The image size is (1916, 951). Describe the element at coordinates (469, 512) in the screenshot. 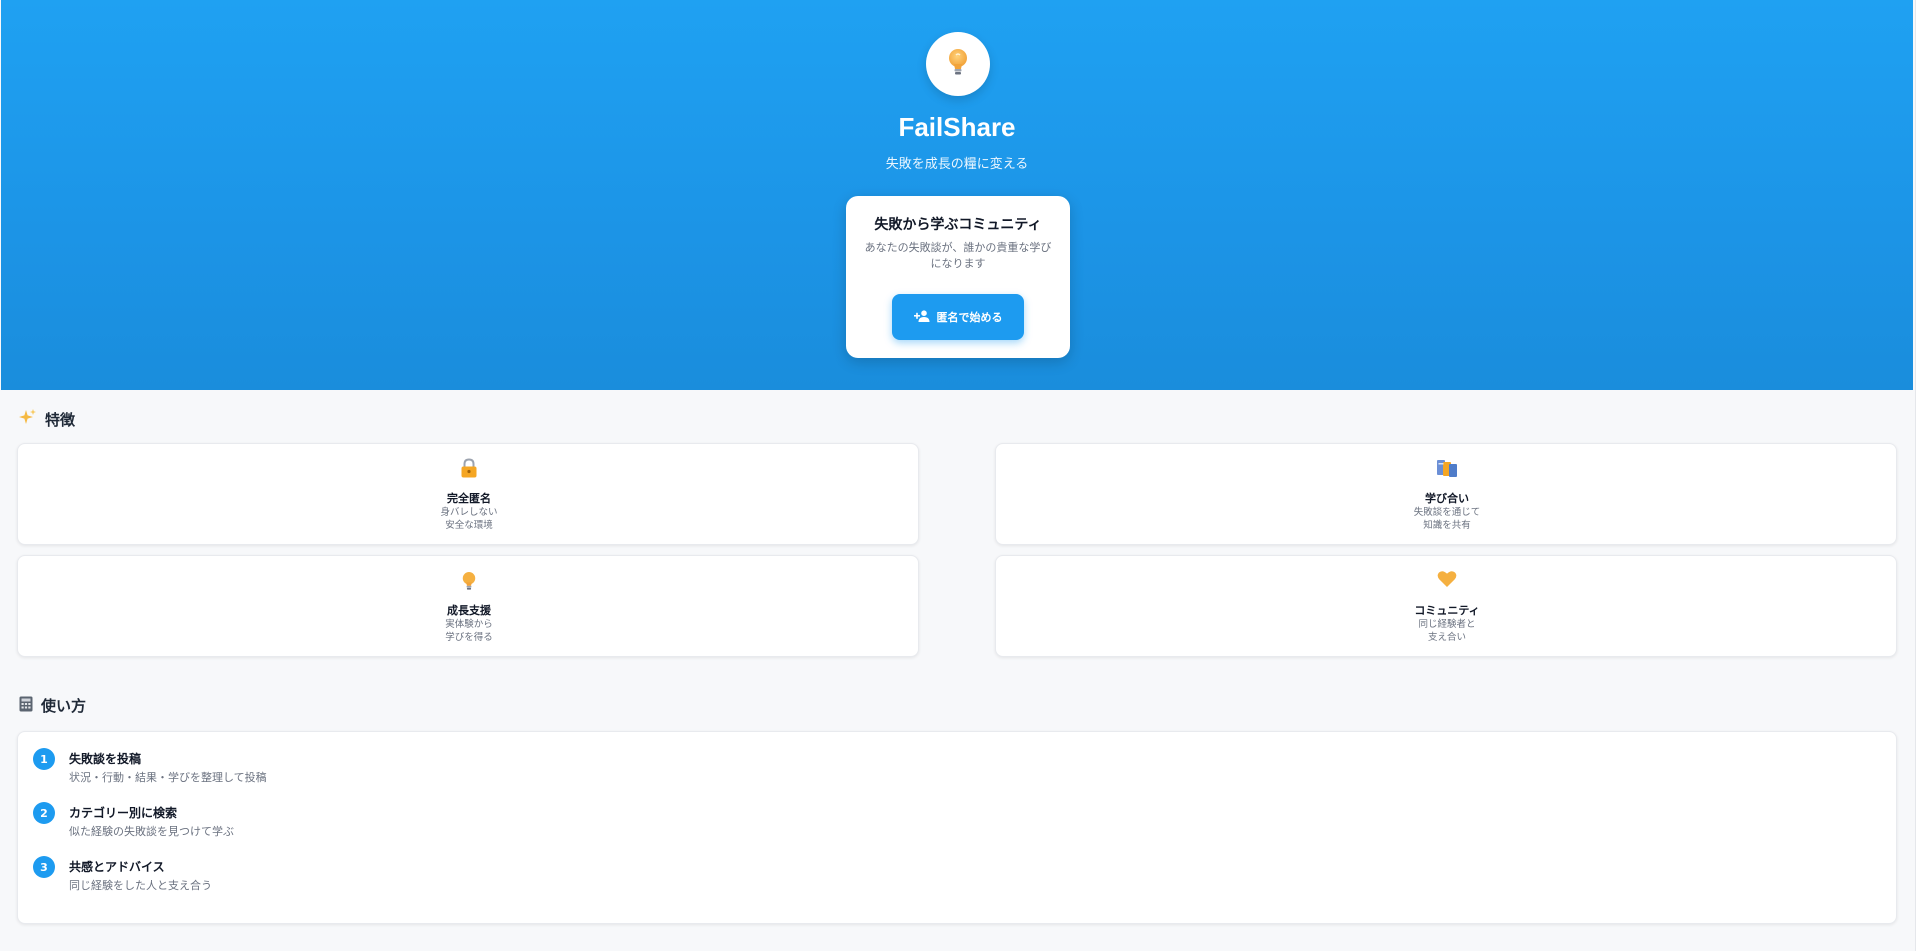

I see `feature-description-line: 身バレしない` at that location.